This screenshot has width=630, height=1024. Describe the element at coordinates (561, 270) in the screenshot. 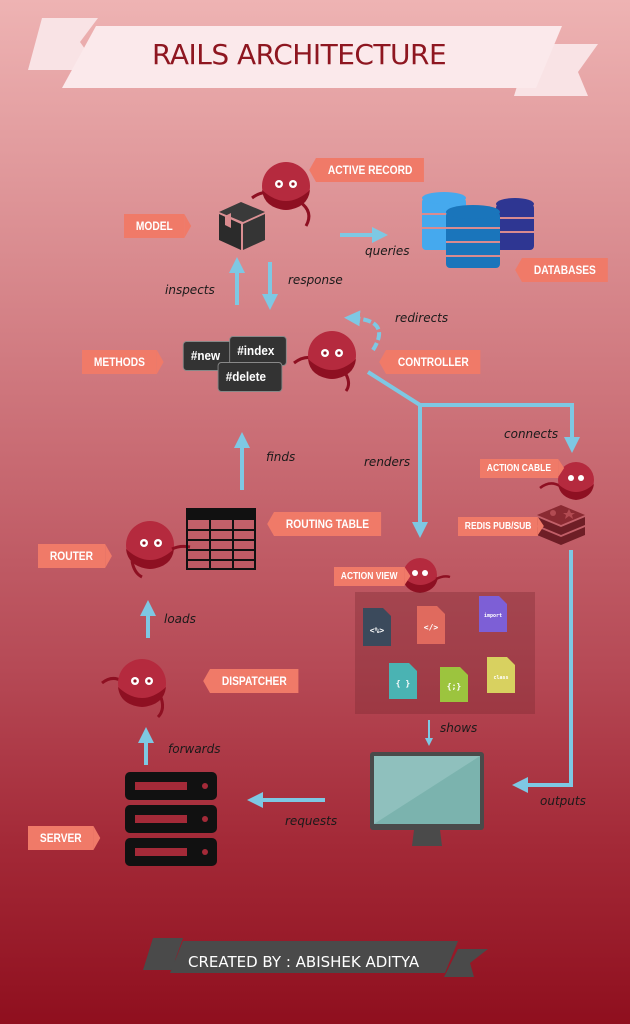

I see `tag-databases: DATABASES` at that location.